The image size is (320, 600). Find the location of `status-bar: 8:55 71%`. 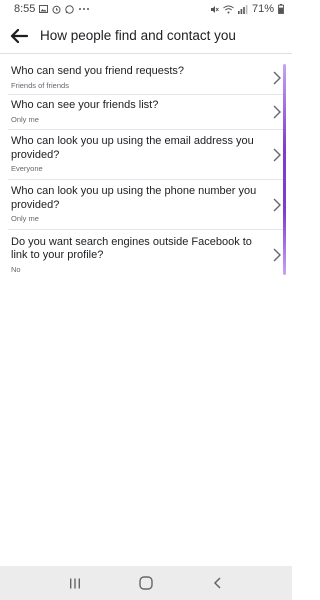

status-bar: 8:55 71% is located at coordinates (146, 9).